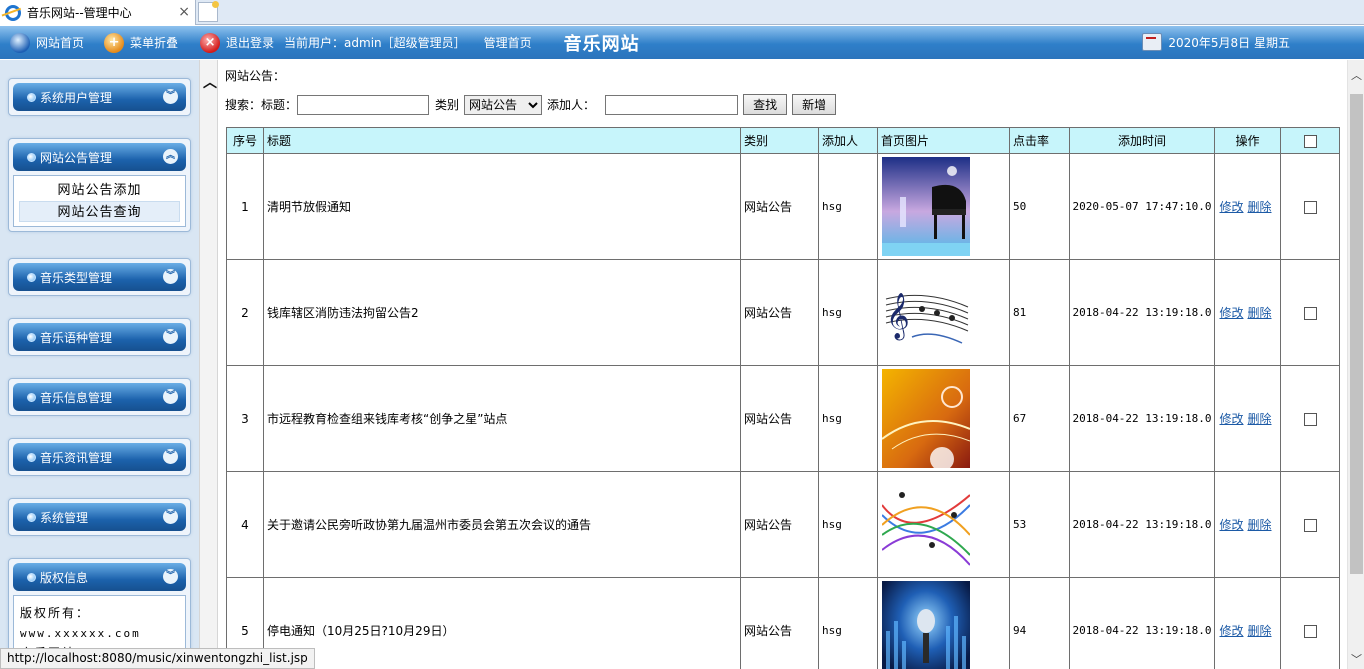  What do you see at coordinates (943, 140) in the screenshot?
I see `col-header-image: 首页图片` at bounding box center [943, 140].